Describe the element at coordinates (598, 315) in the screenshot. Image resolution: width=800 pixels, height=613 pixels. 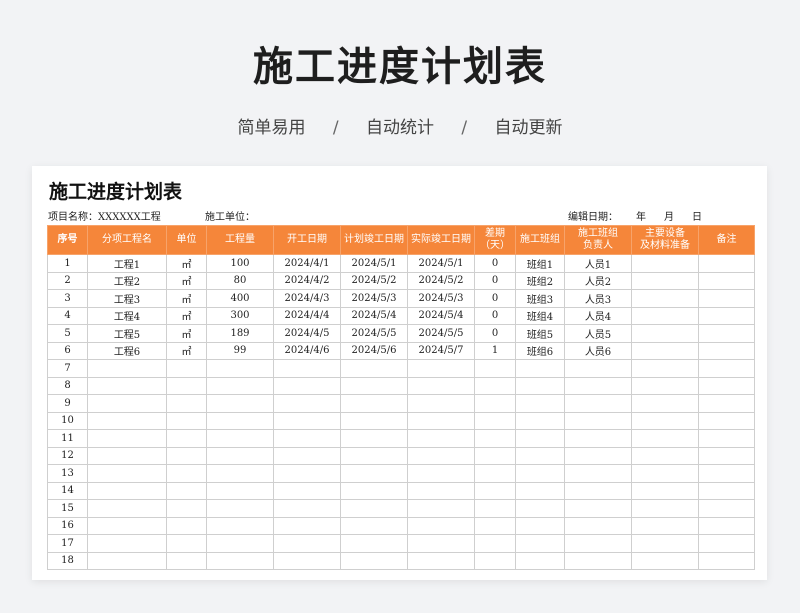
I see `table-cell: 人员4` at that location.